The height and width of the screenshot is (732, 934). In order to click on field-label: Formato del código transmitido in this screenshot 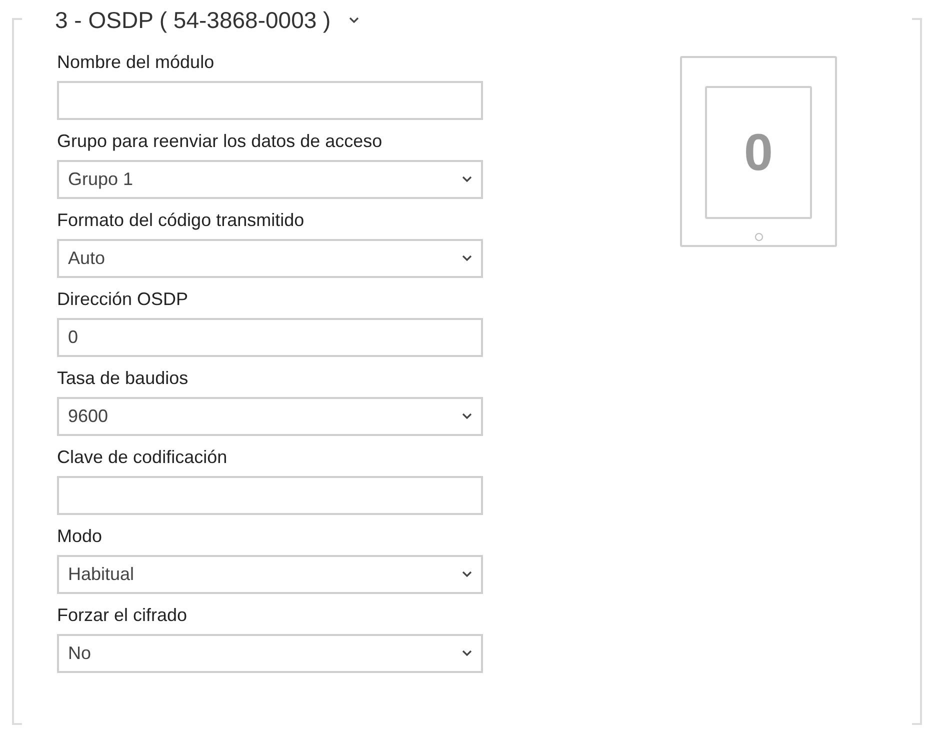, I will do `click(181, 220)`.